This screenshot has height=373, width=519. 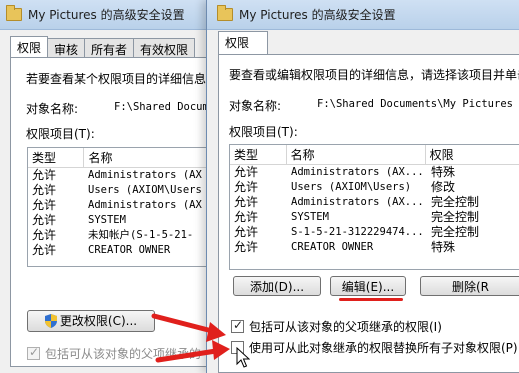 I want to click on front-object-name-label: 对象名称:, so click(x=255, y=106).